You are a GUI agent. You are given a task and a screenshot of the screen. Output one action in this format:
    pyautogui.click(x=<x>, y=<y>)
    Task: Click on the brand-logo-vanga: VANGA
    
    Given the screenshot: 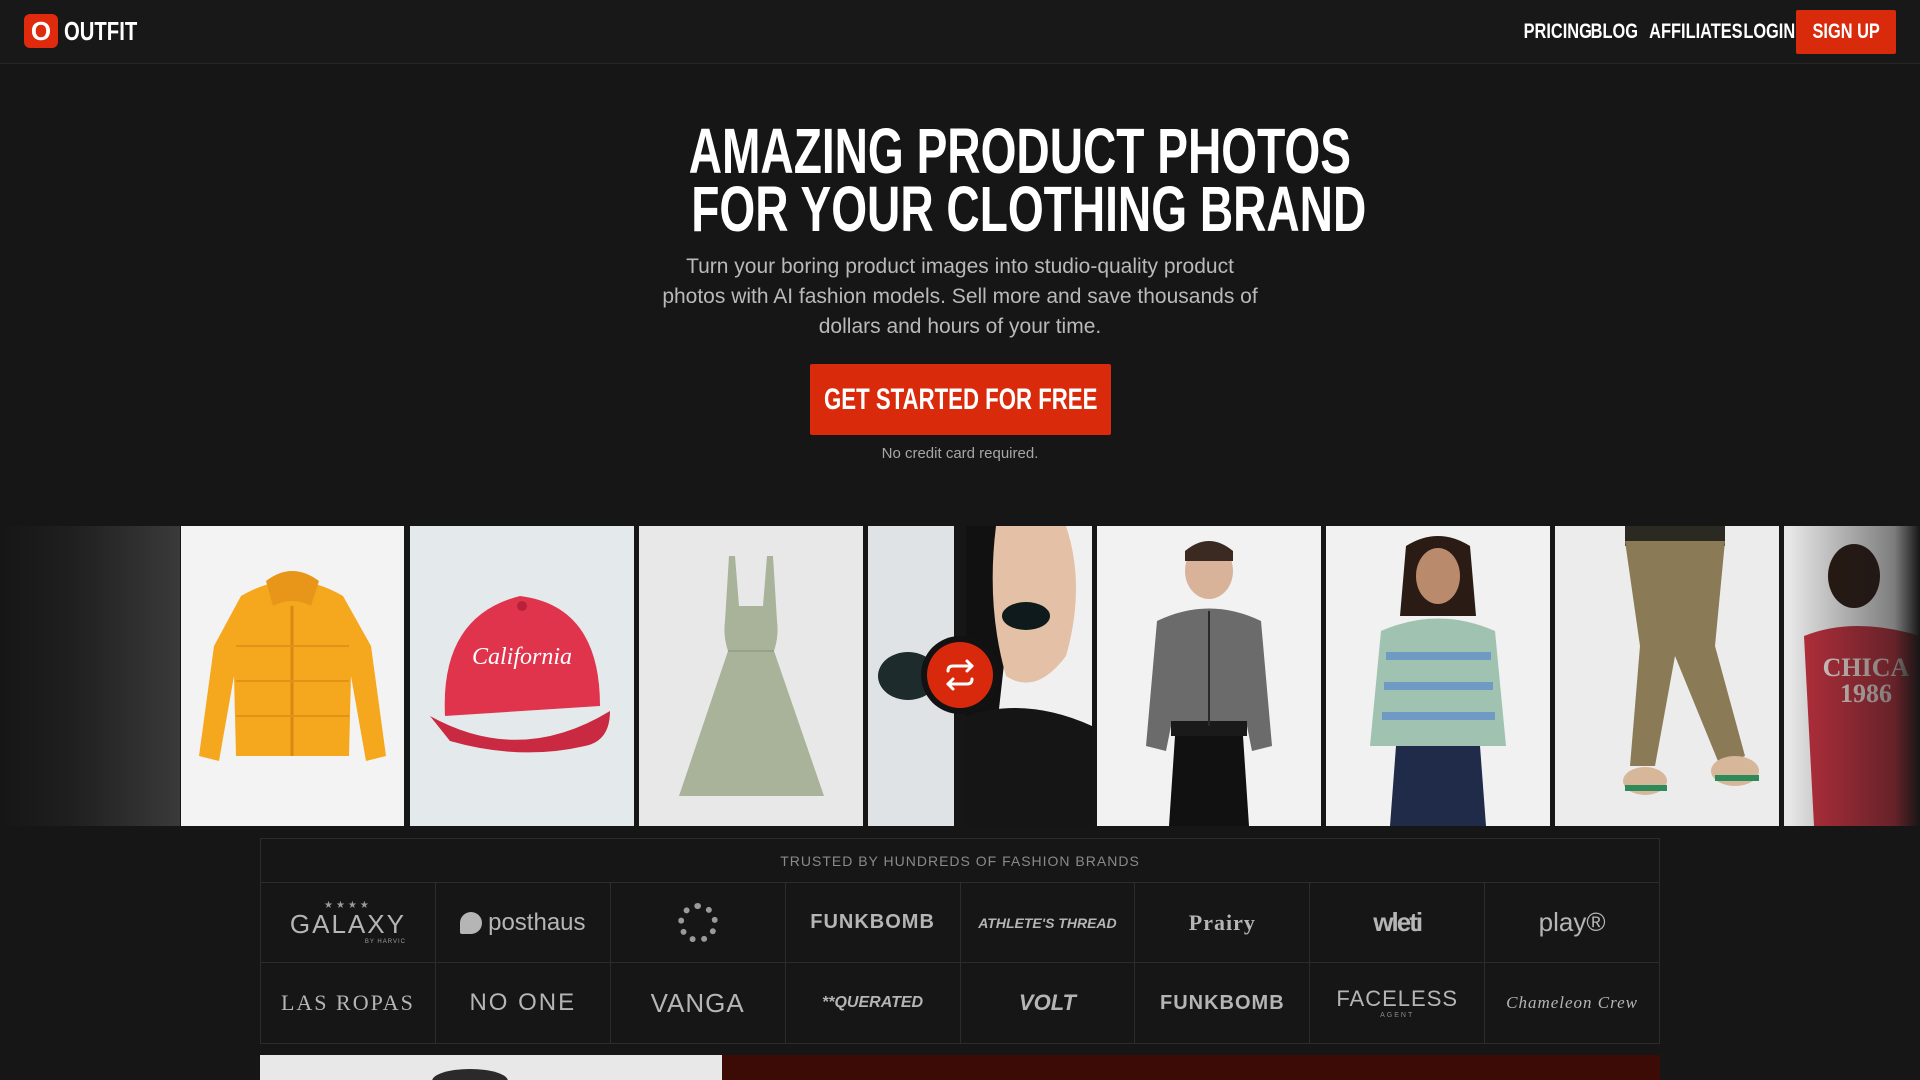 What is the action you would take?
    pyautogui.click(x=698, y=1003)
    